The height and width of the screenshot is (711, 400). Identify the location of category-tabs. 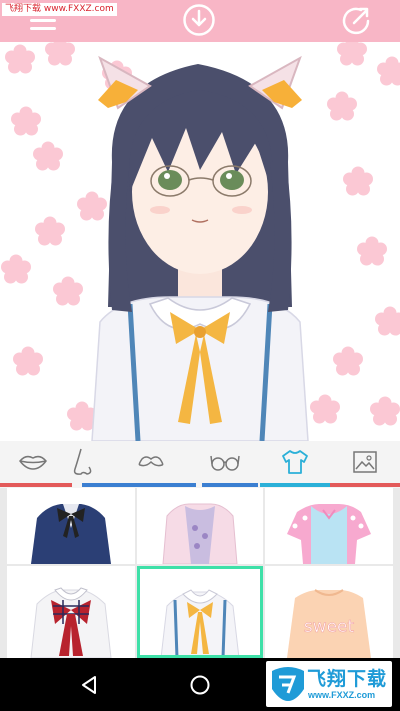
(200, 464).